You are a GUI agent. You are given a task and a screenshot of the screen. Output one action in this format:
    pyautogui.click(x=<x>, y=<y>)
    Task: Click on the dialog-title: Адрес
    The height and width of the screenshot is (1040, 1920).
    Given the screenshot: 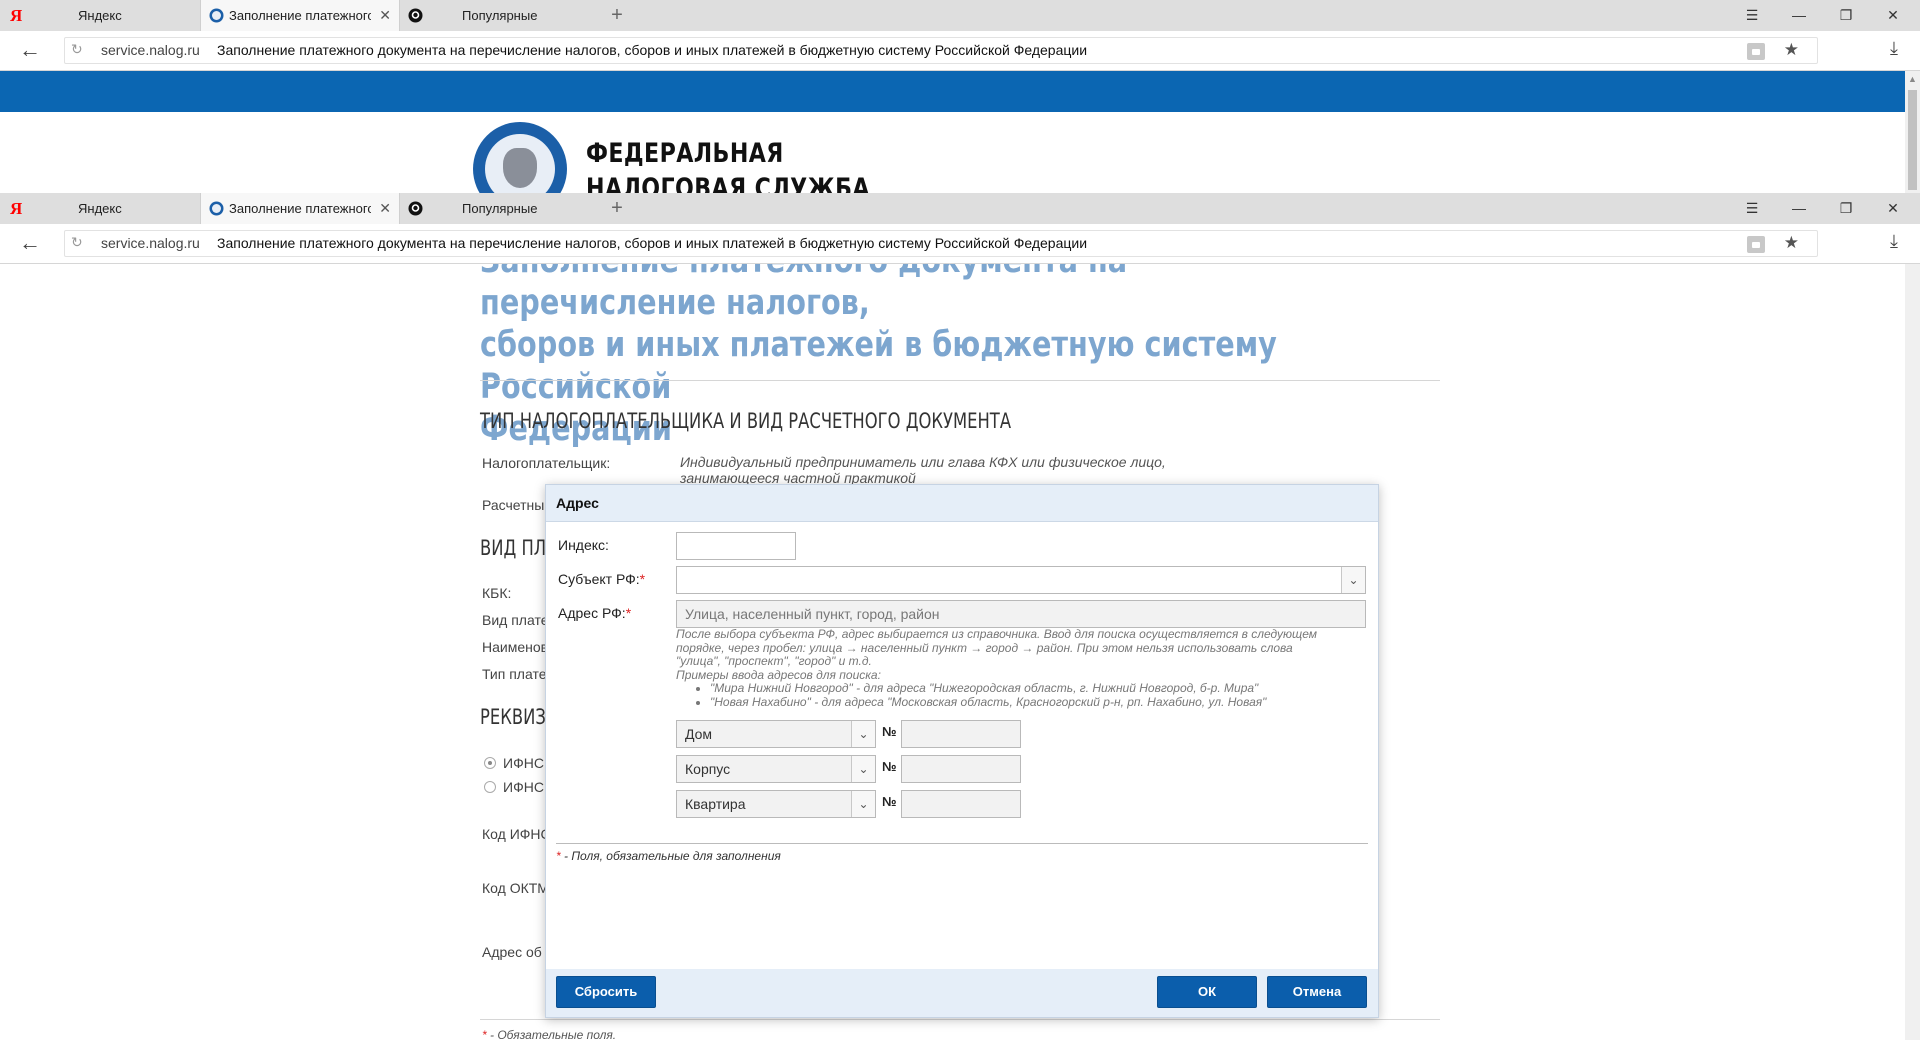 What is the action you would take?
    pyautogui.click(x=577, y=503)
    